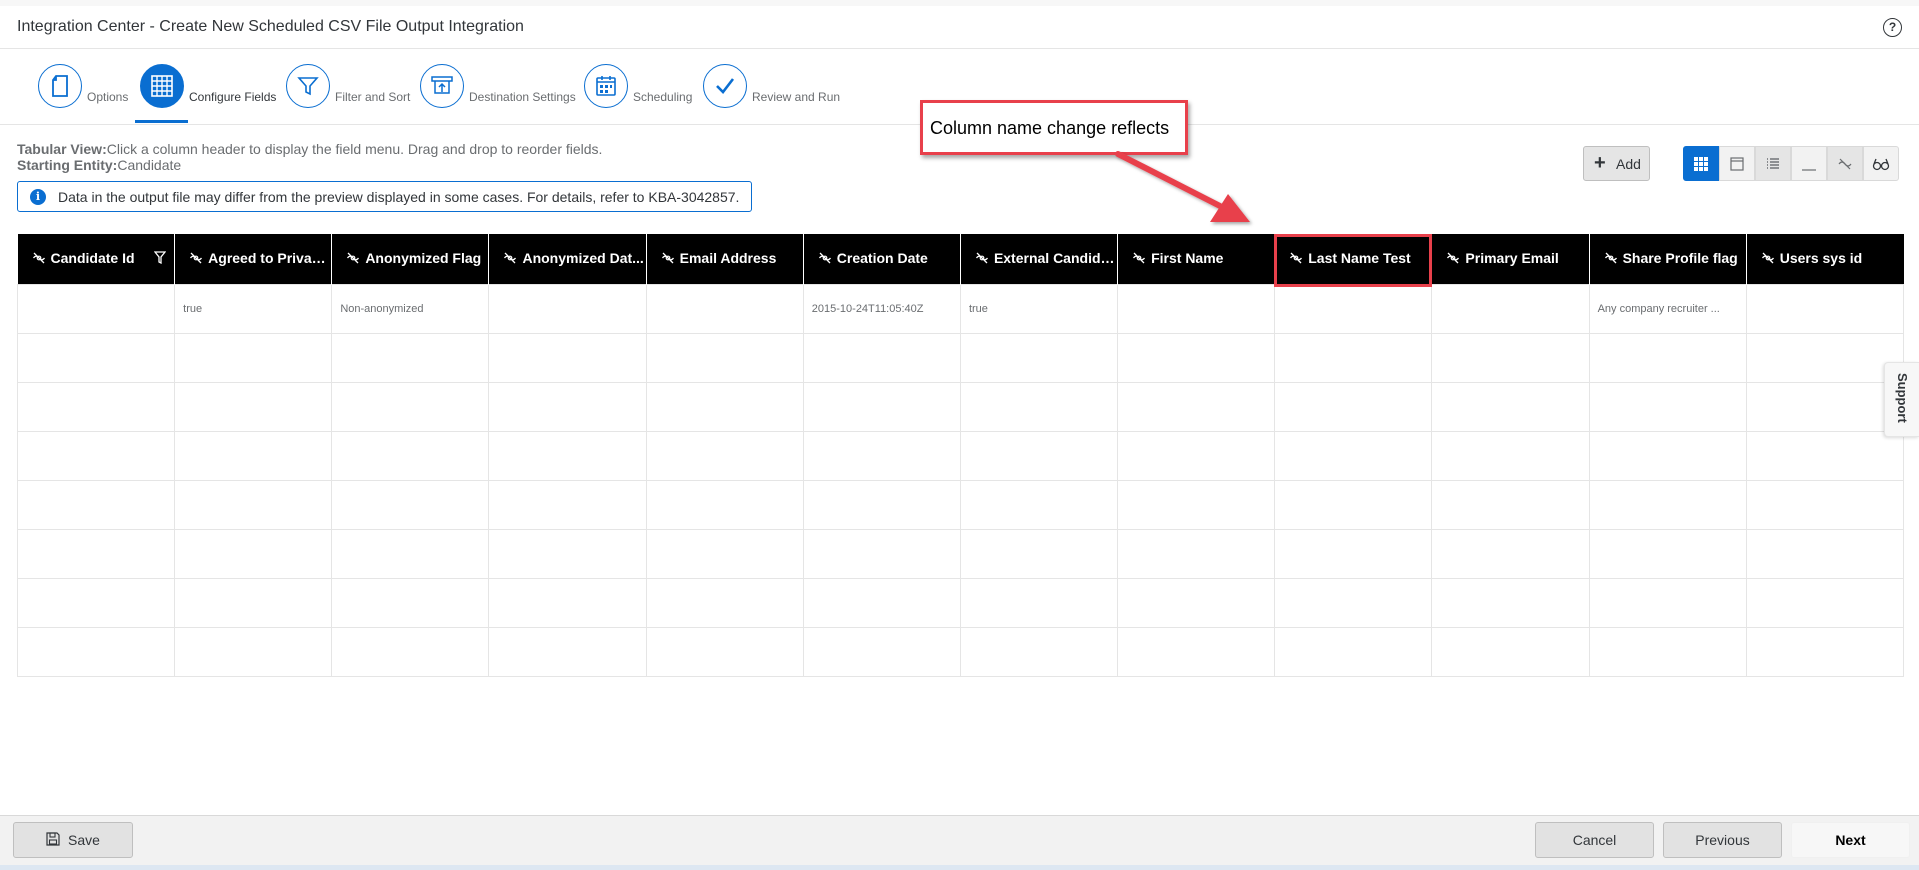 This screenshot has width=1919, height=870. Describe the element at coordinates (1510, 259) in the screenshot. I see `column-header: Primary Email` at that location.